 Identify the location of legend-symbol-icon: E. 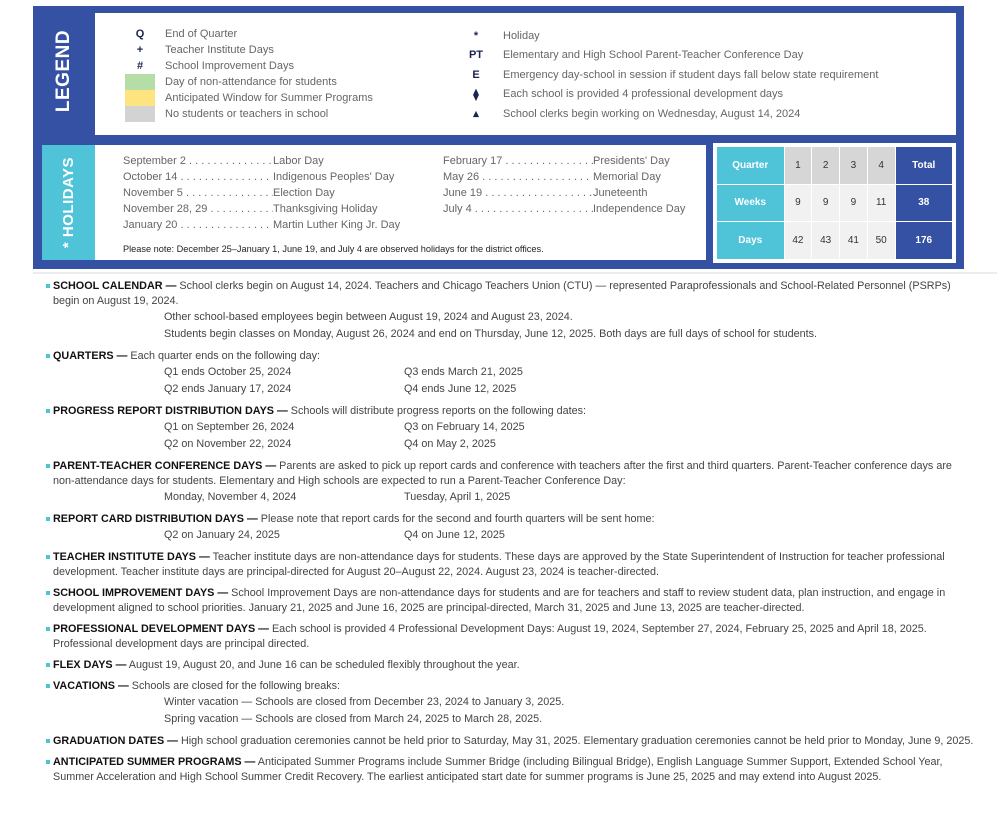
(476, 74).